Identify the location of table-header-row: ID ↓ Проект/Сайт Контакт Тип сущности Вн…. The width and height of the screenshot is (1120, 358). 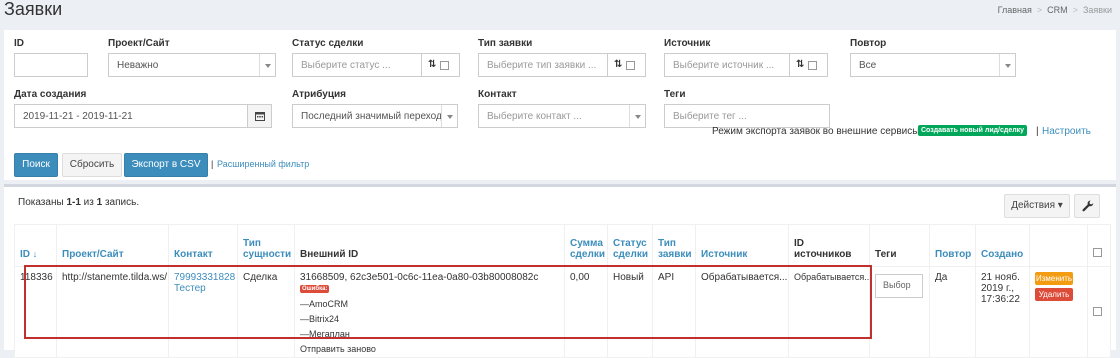
(562, 245).